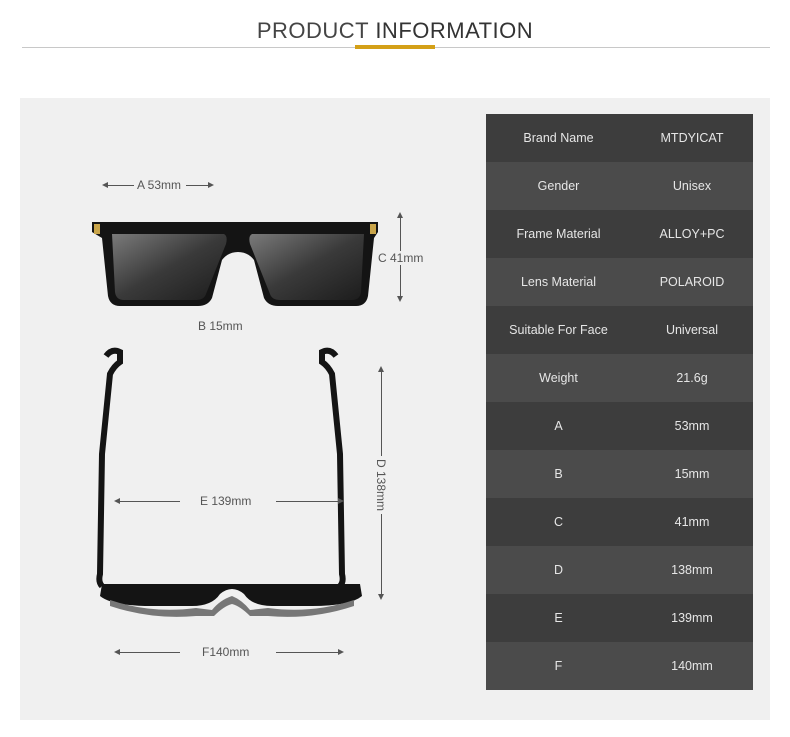  Describe the element at coordinates (229, 482) in the screenshot. I see `sunglasses-top-image` at that location.